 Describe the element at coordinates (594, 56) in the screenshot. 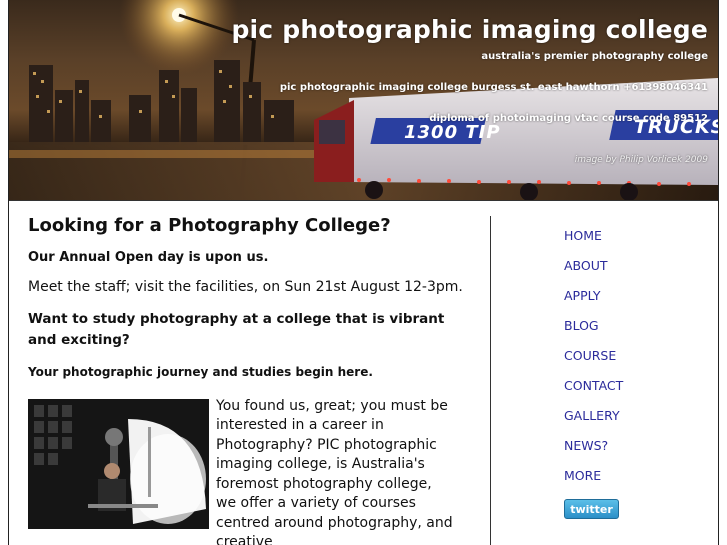

I see `site-tagline: australia's premier photography college` at that location.